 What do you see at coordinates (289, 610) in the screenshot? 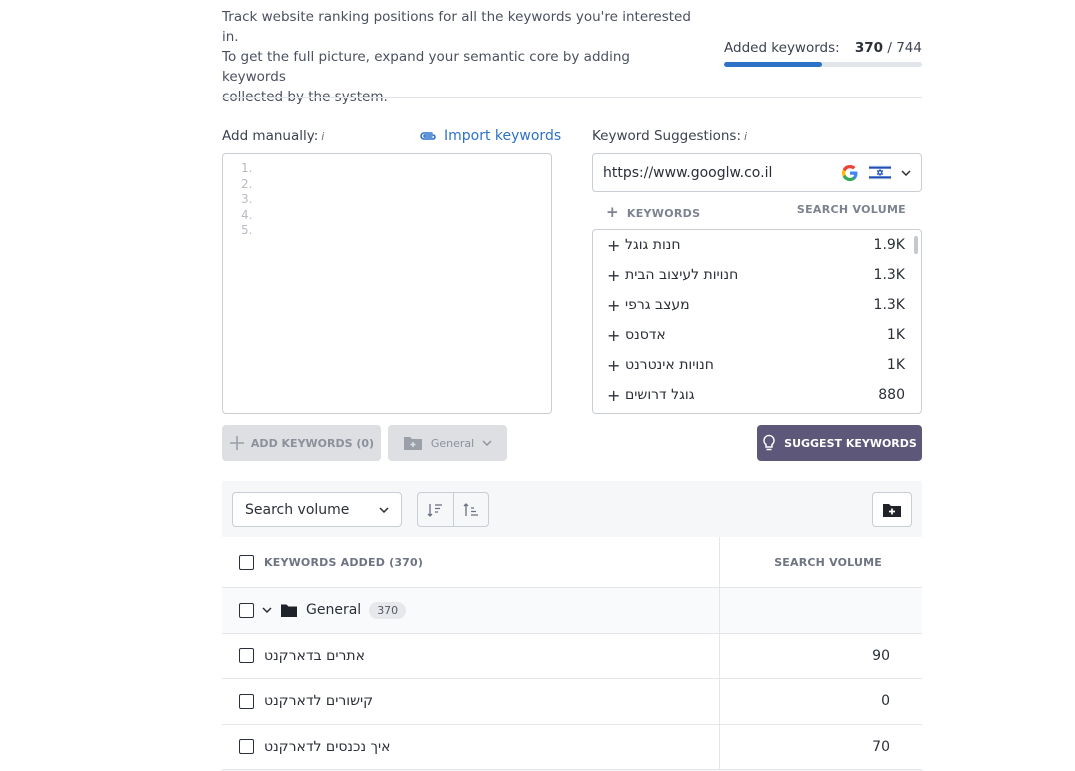
I see `folder-icon` at bounding box center [289, 610].